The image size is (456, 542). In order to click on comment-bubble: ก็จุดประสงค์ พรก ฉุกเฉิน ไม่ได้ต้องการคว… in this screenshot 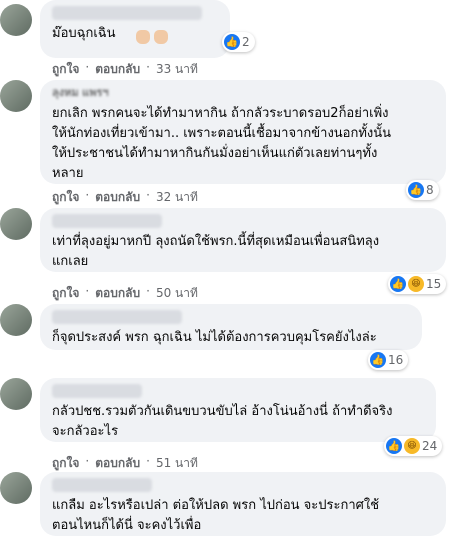, I will do `click(231, 327)`.